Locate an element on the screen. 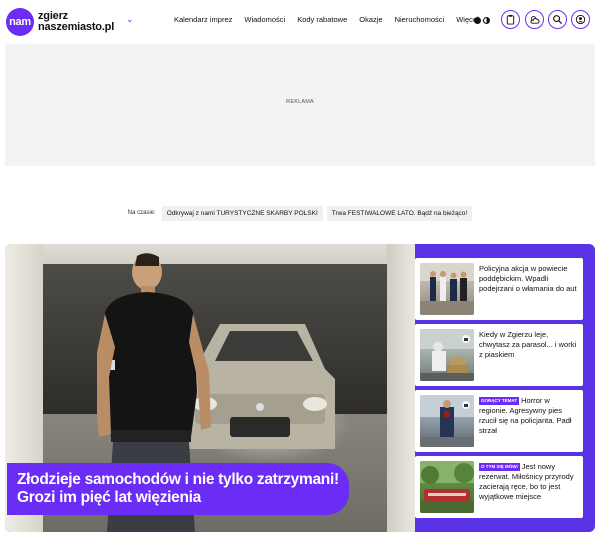 The image size is (600, 560). logo-domain: naszemiasto.pl is located at coordinates (76, 27).